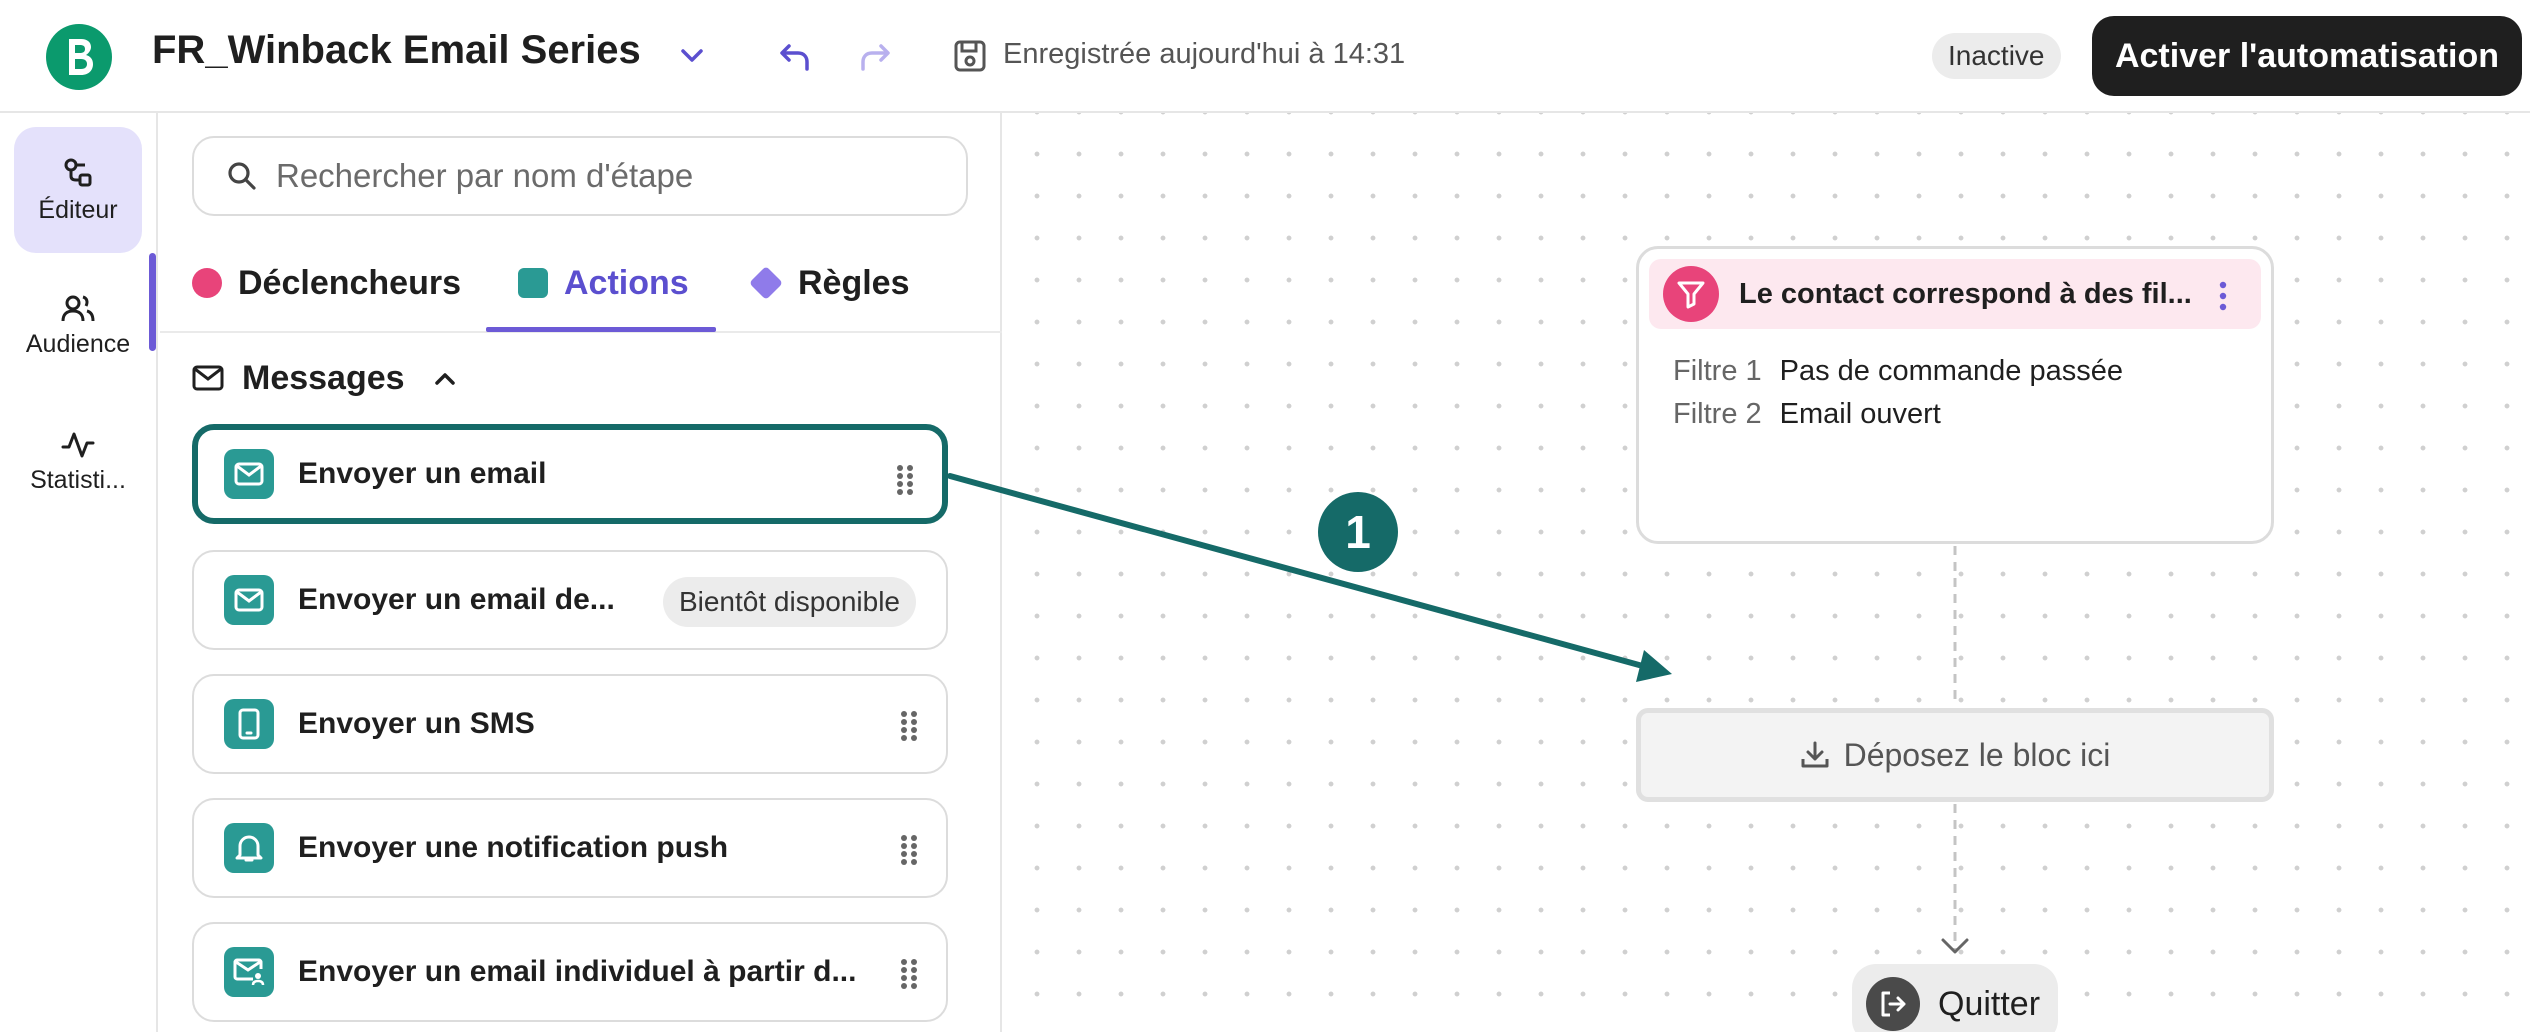  I want to click on tab-label: Déclencheurs, so click(349, 282).